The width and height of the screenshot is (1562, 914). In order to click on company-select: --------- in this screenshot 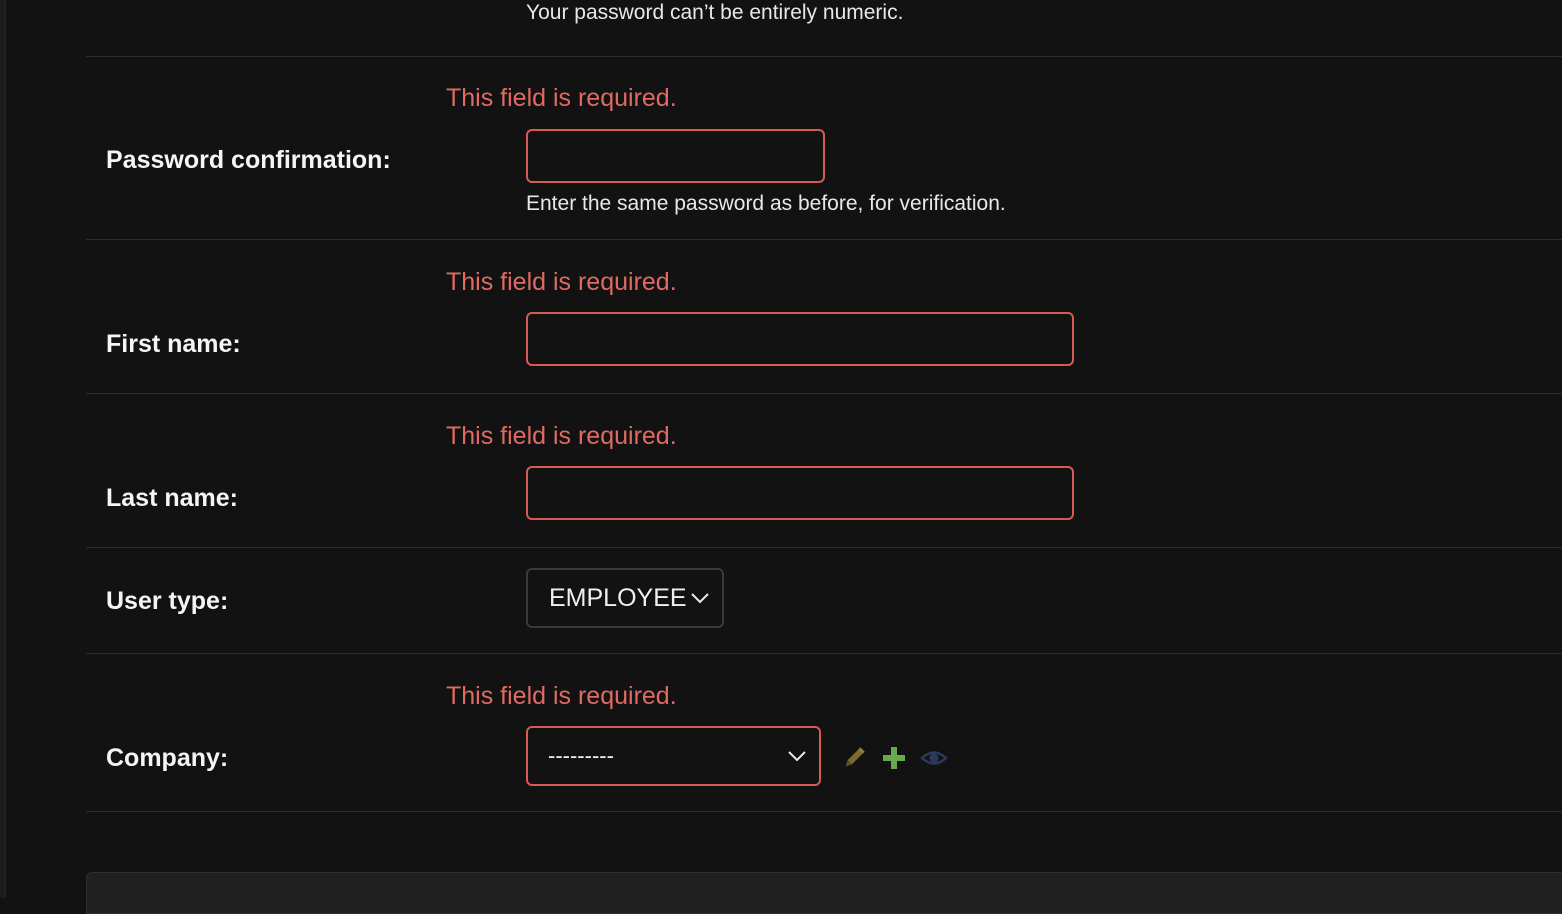, I will do `click(673, 756)`.